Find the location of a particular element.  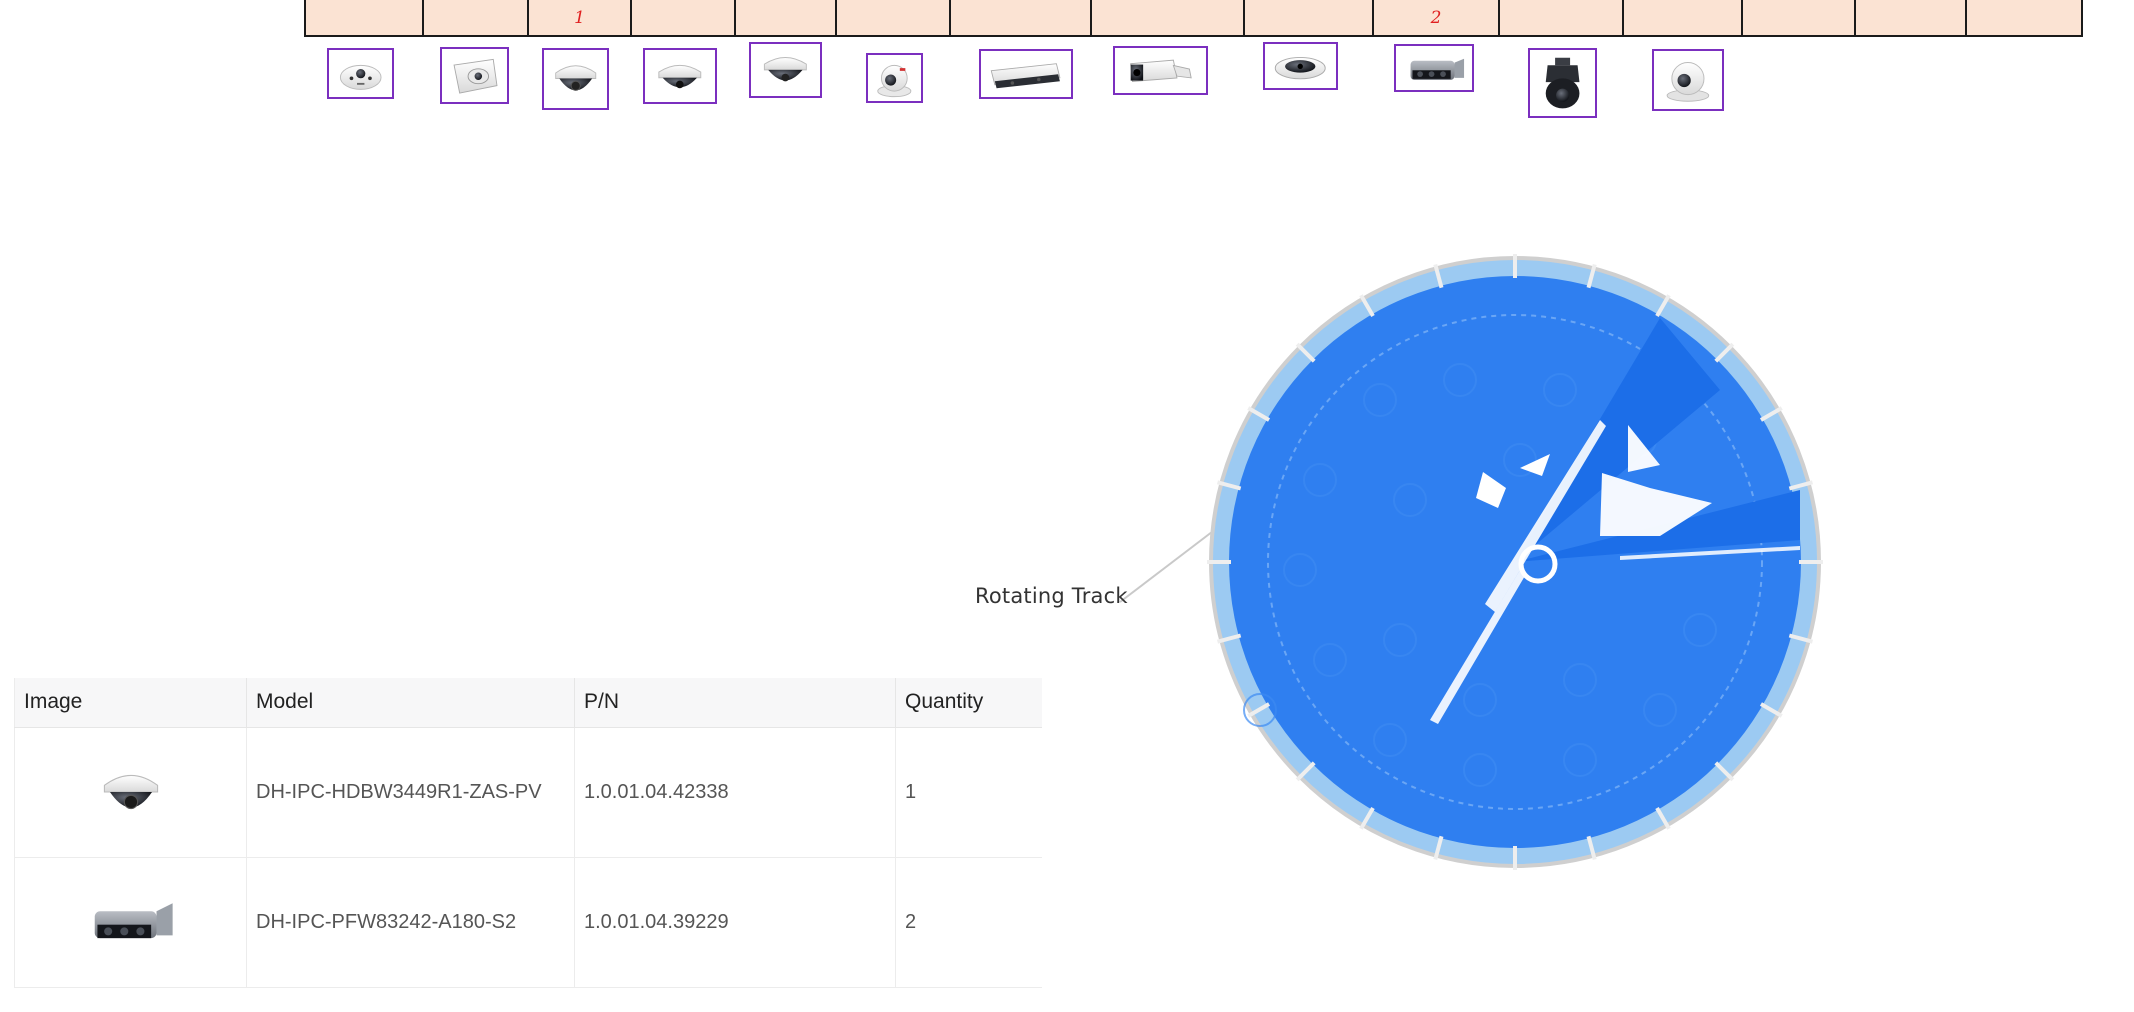

thumbnail-bullet is located at coordinates (1160, 70).